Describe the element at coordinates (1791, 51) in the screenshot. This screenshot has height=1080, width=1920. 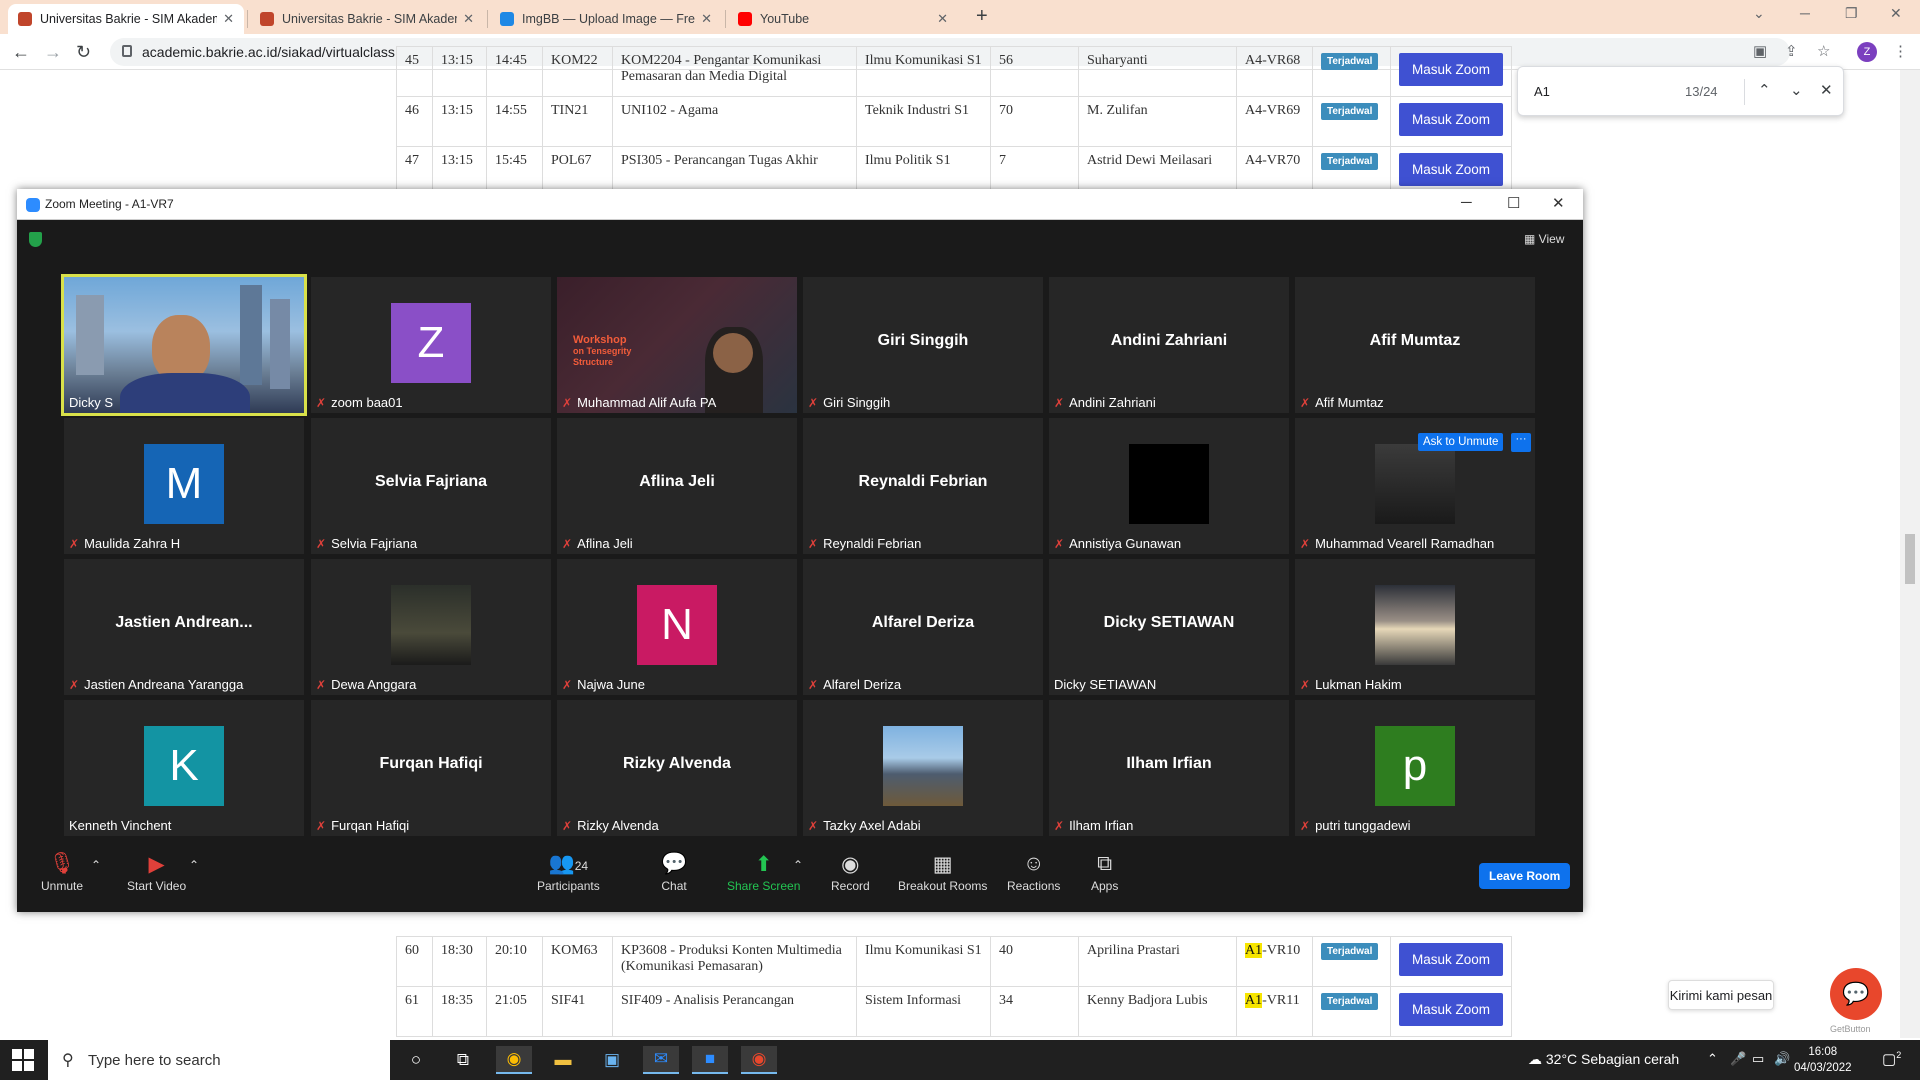
I see `share-icon: ⇪` at that location.